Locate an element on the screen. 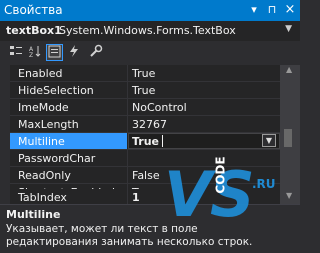 This screenshot has width=320, height=253. properties-icon is located at coordinates (54, 52).